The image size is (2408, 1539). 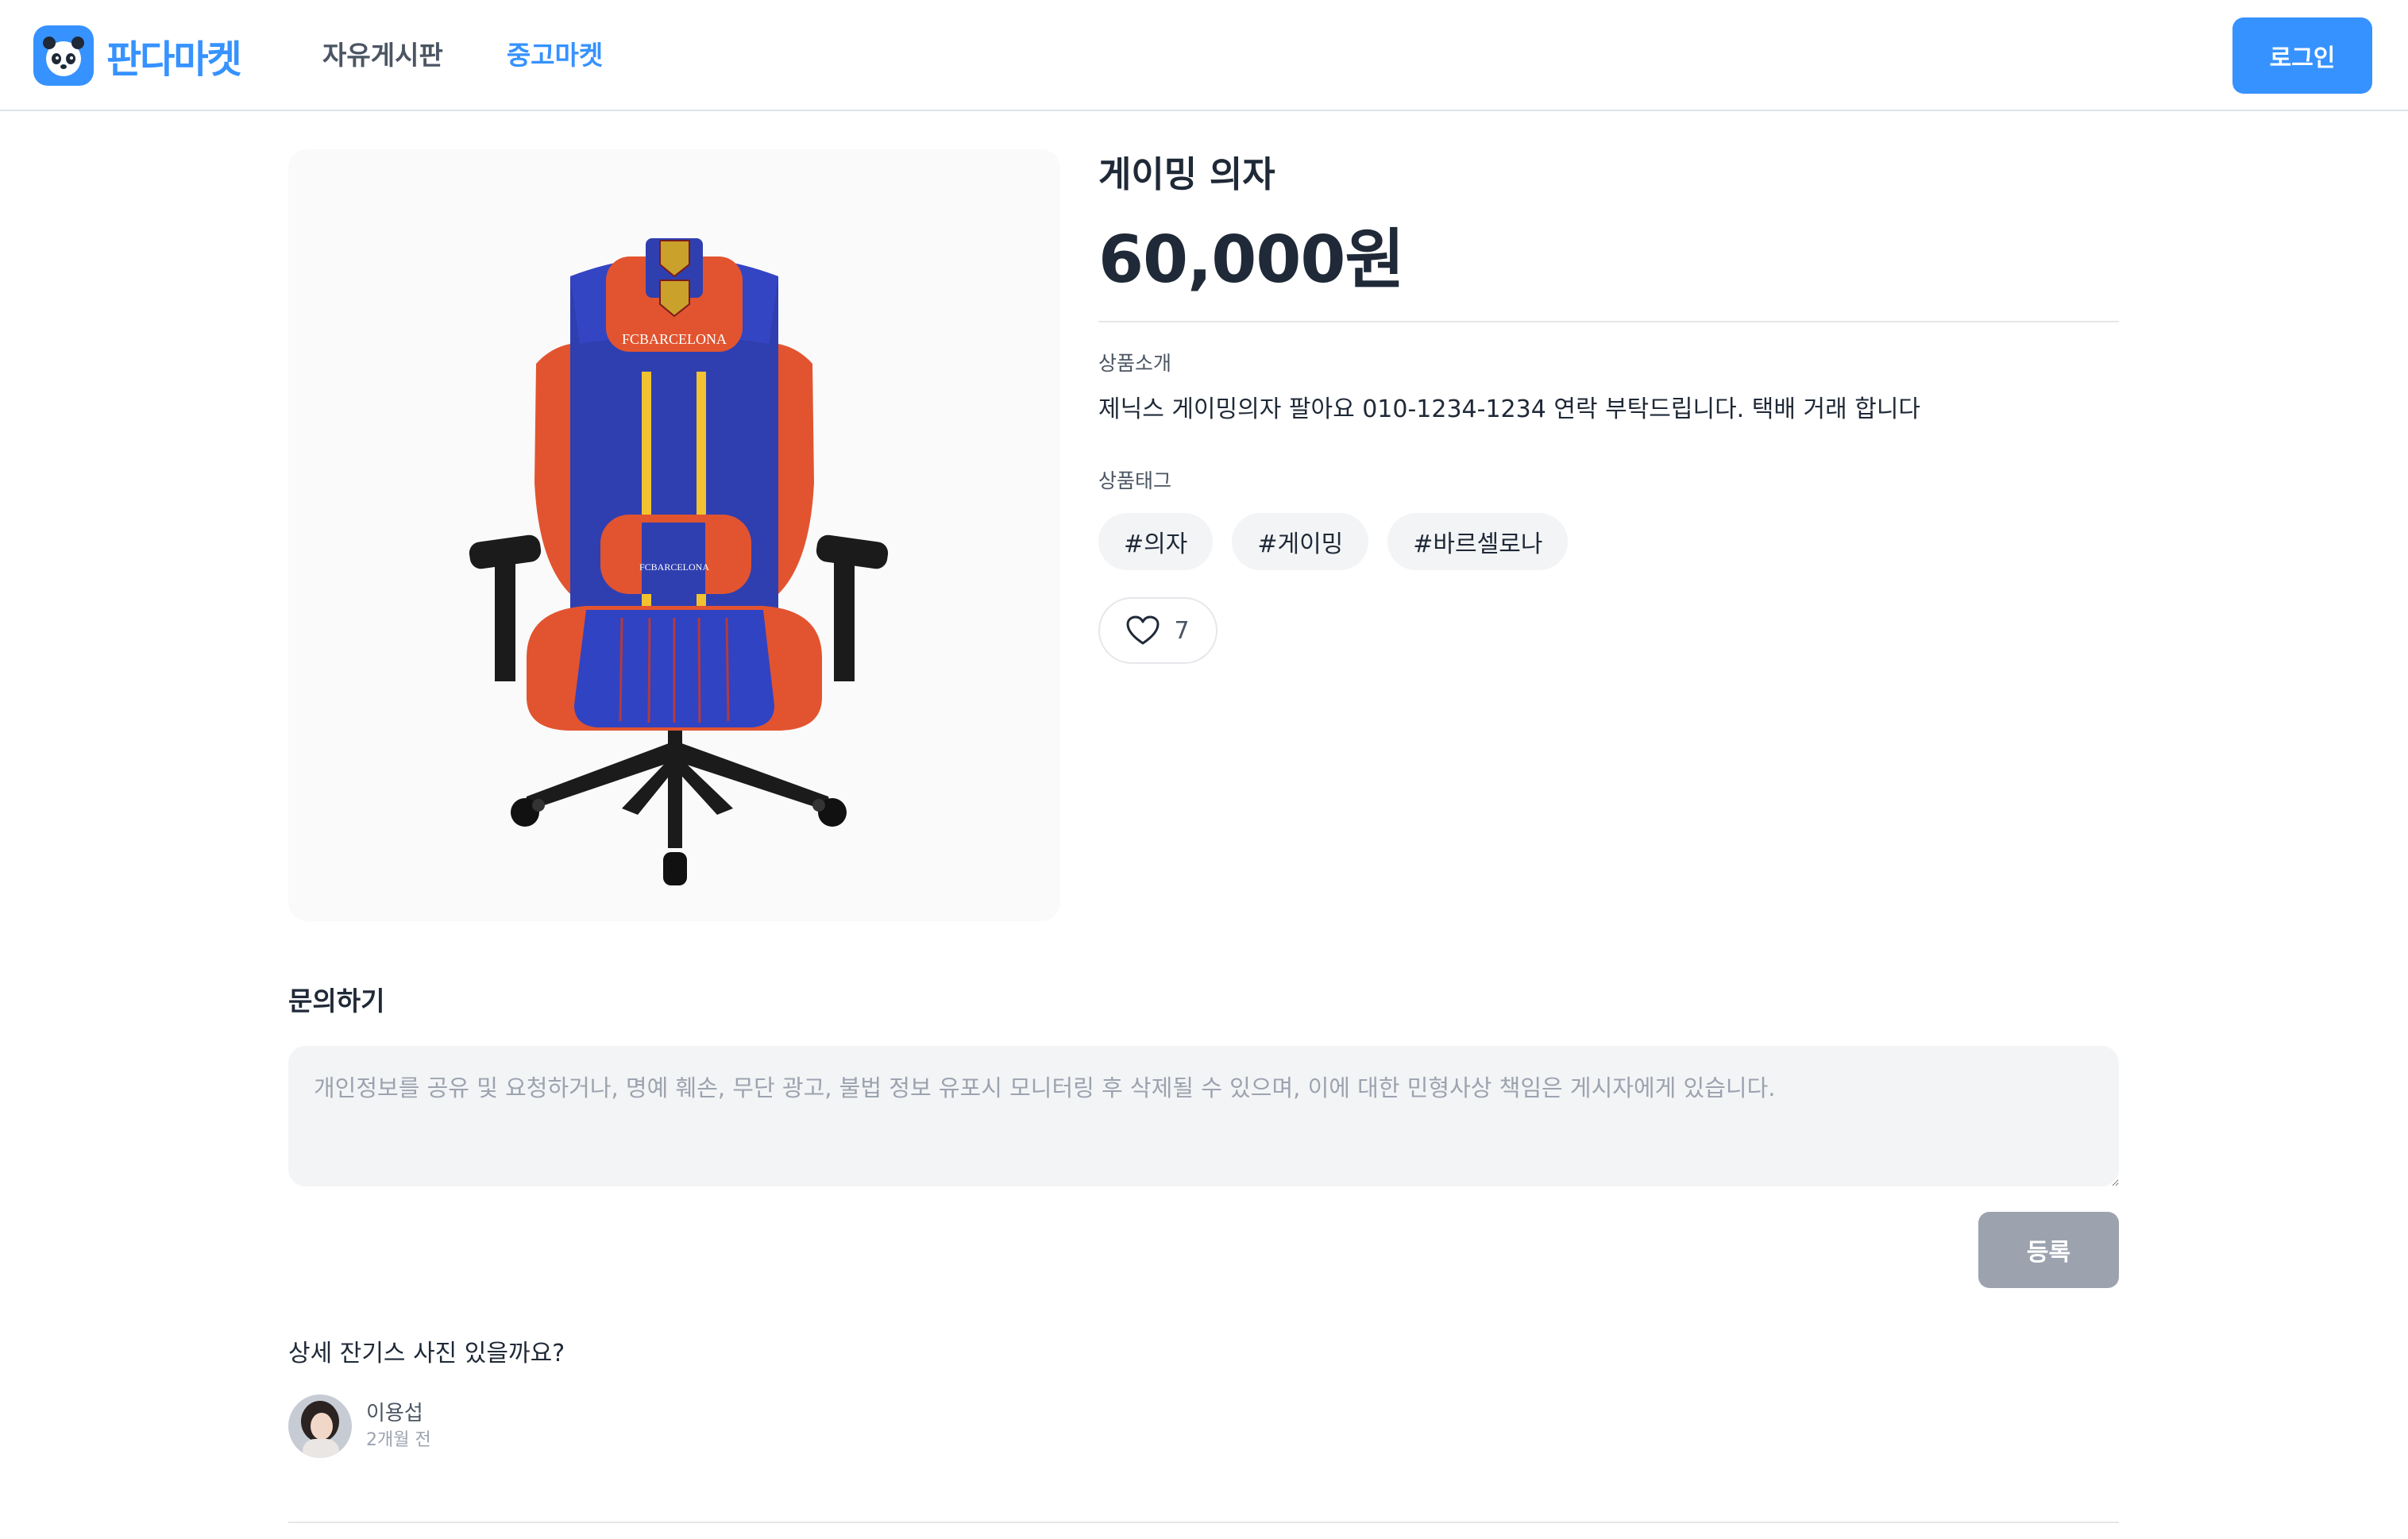 What do you see at coordinates (674, 567) in the screenshot?
I see `chair-print-pillow: FCBARCELONA` at bounding box center [674, 567].